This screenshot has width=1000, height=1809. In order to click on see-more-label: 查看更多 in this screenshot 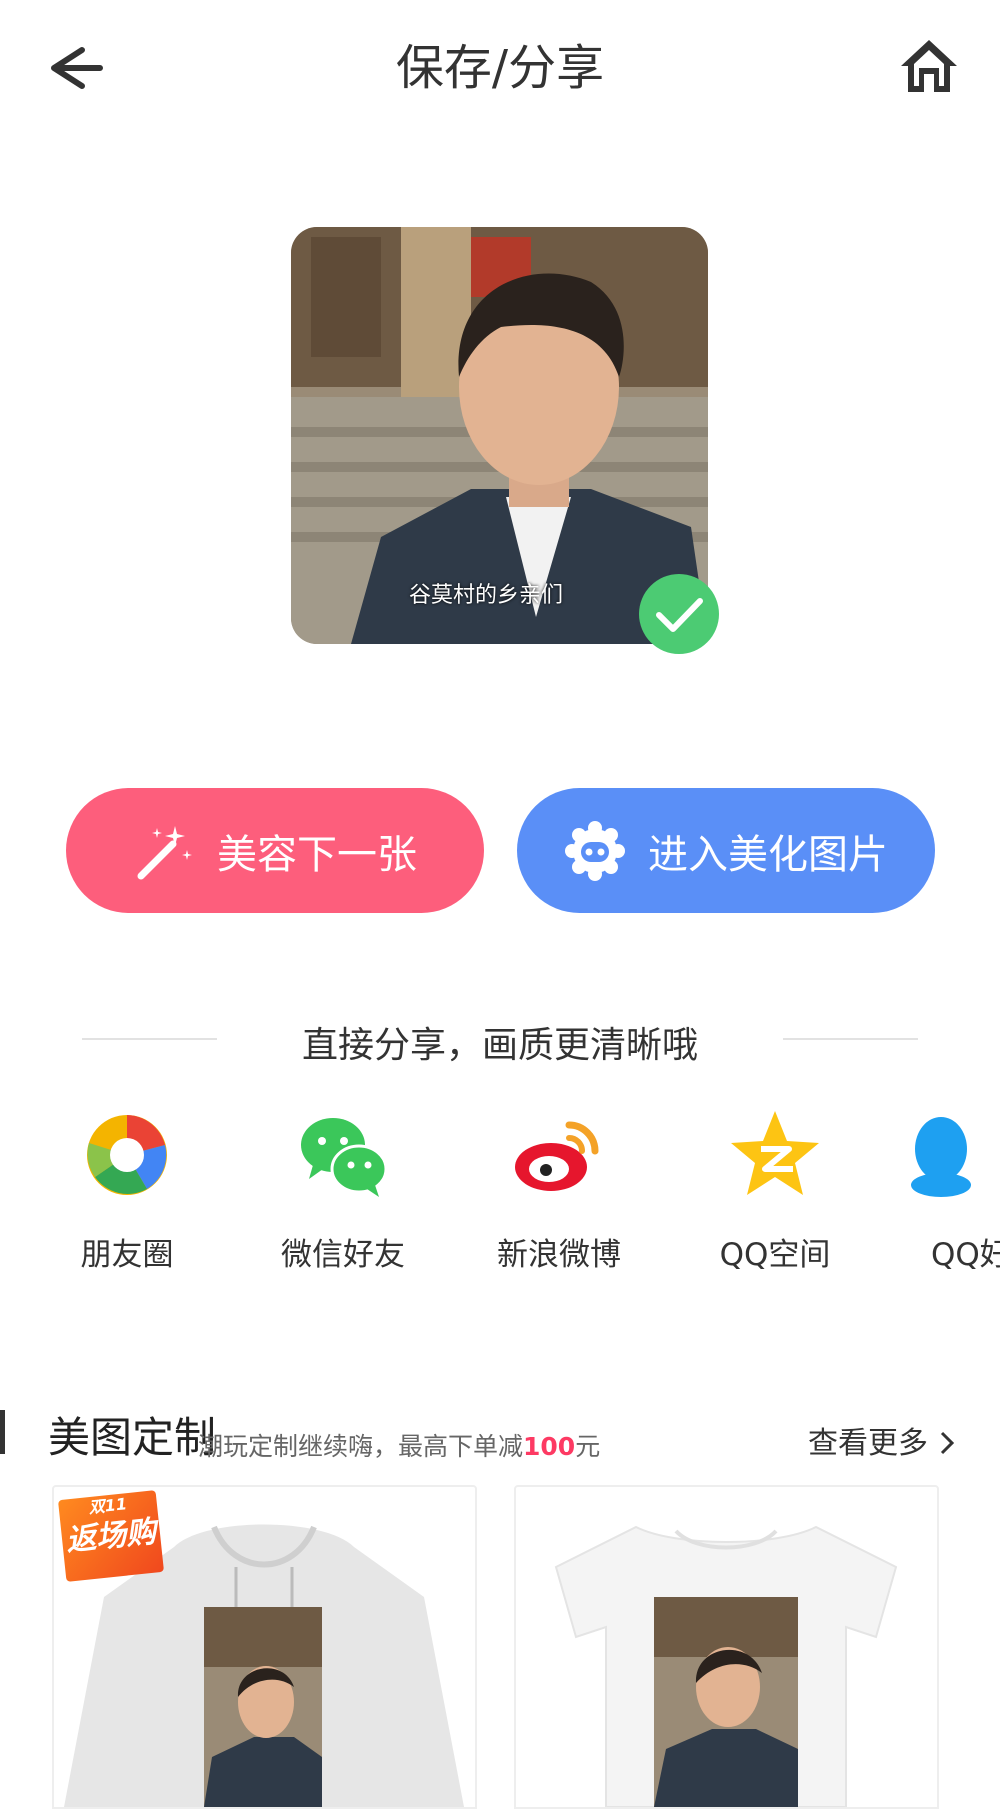, I will do `click(868, 1443)`.